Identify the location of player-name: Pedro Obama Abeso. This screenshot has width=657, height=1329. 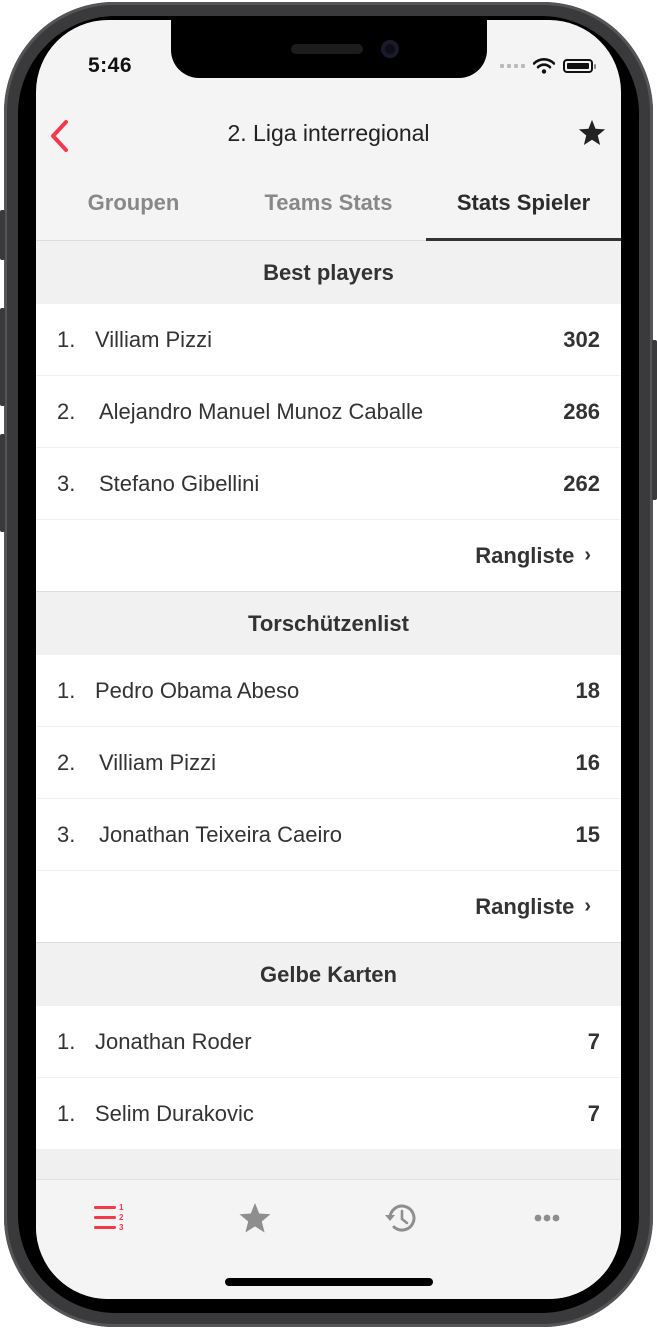
(197, 690).